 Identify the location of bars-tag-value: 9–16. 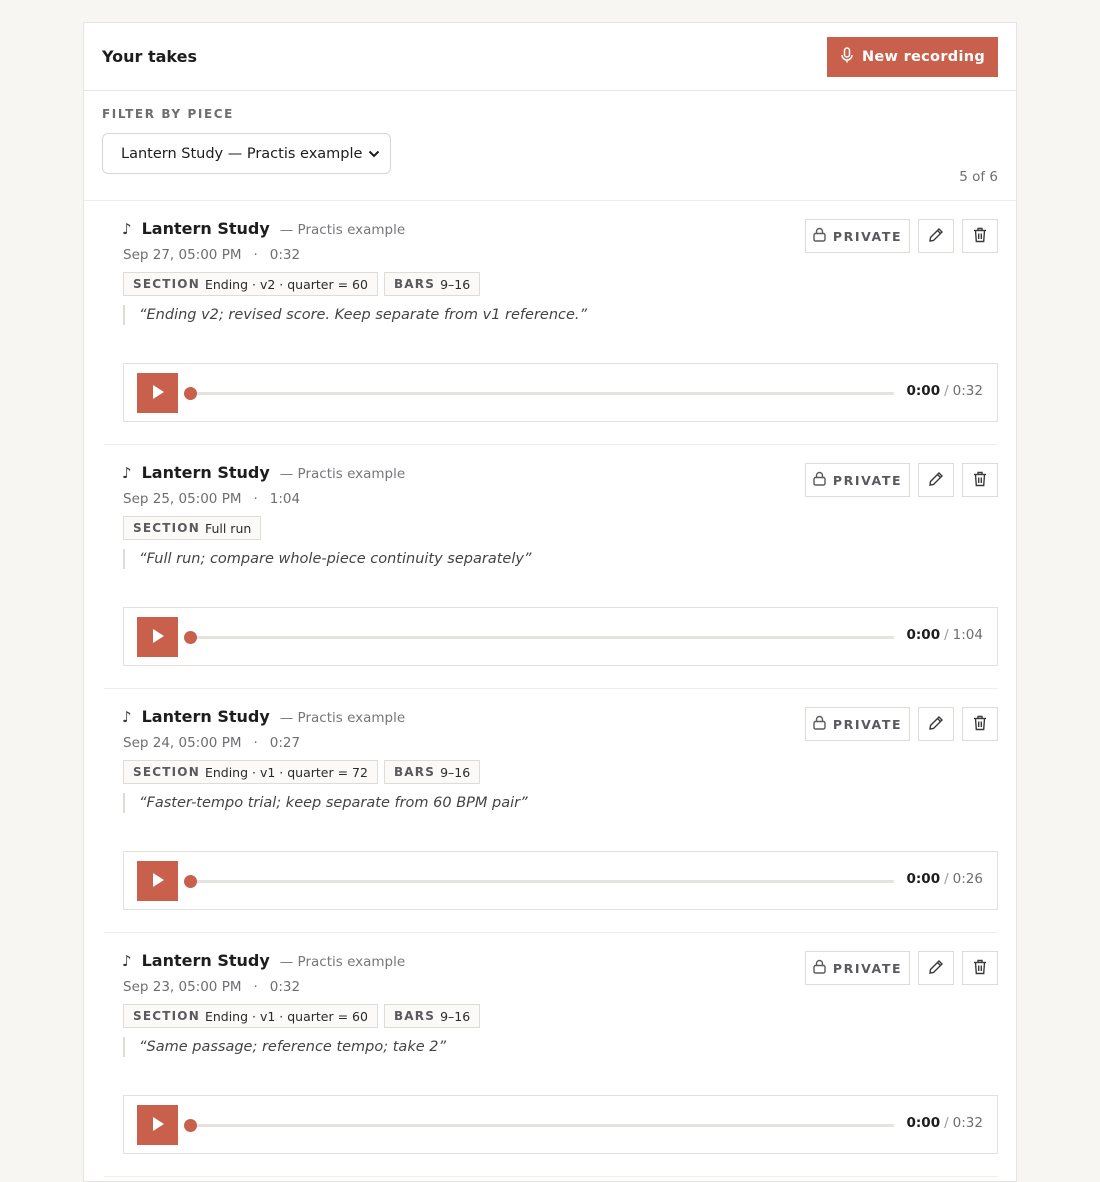
(455, 1016).